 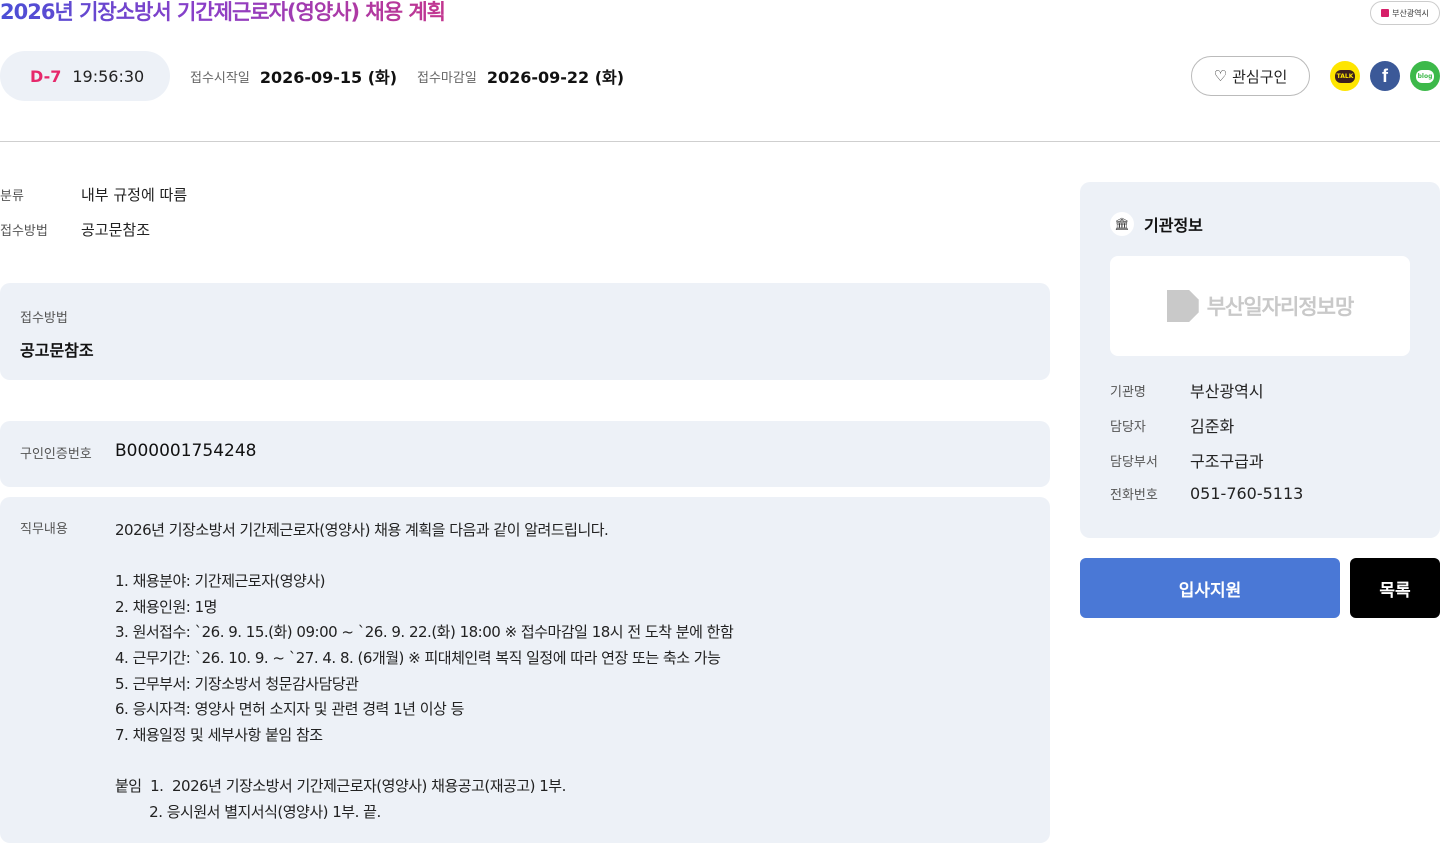 I want to click on org-row-name: 기관명 부산광역시, so click(x=1187, y=390).